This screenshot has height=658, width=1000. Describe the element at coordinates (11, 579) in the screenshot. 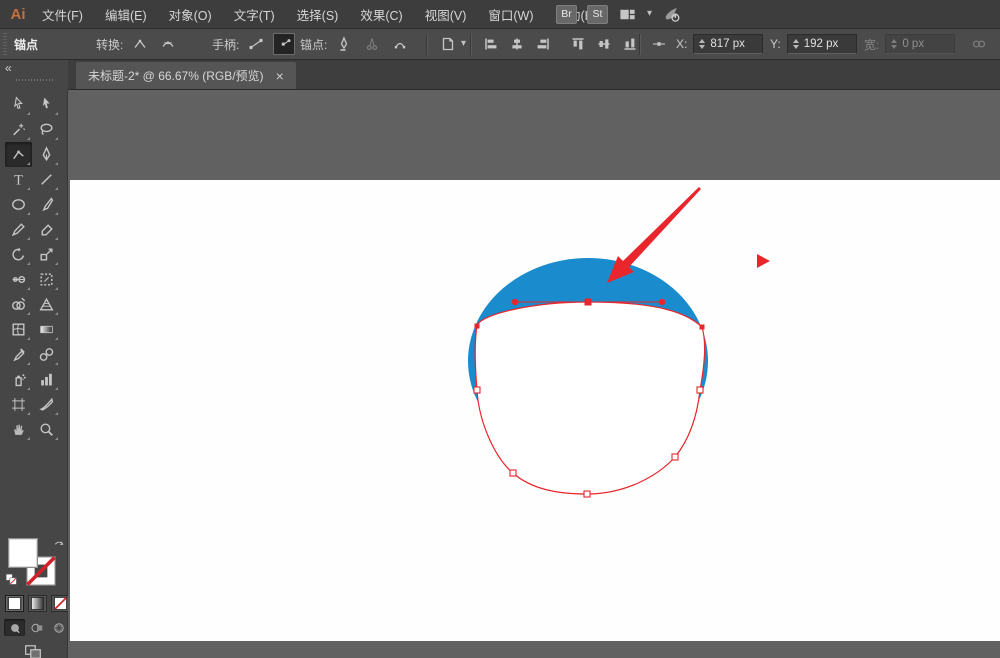

I see `default-colors-icon` at that location.